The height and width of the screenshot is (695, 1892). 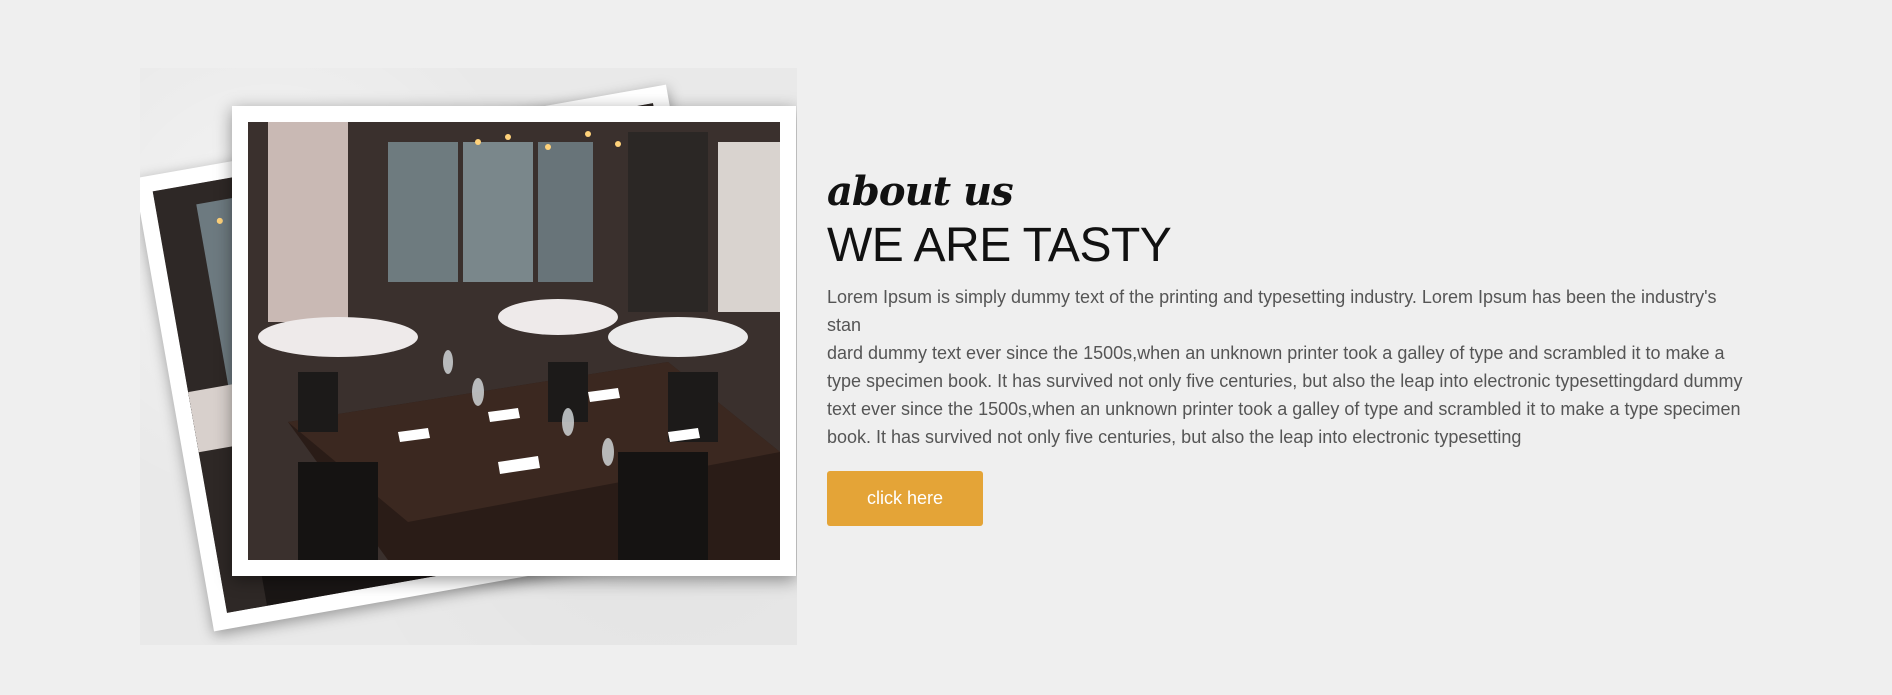 I want to click on click-here-button: click here, so click(x=905, y=498).